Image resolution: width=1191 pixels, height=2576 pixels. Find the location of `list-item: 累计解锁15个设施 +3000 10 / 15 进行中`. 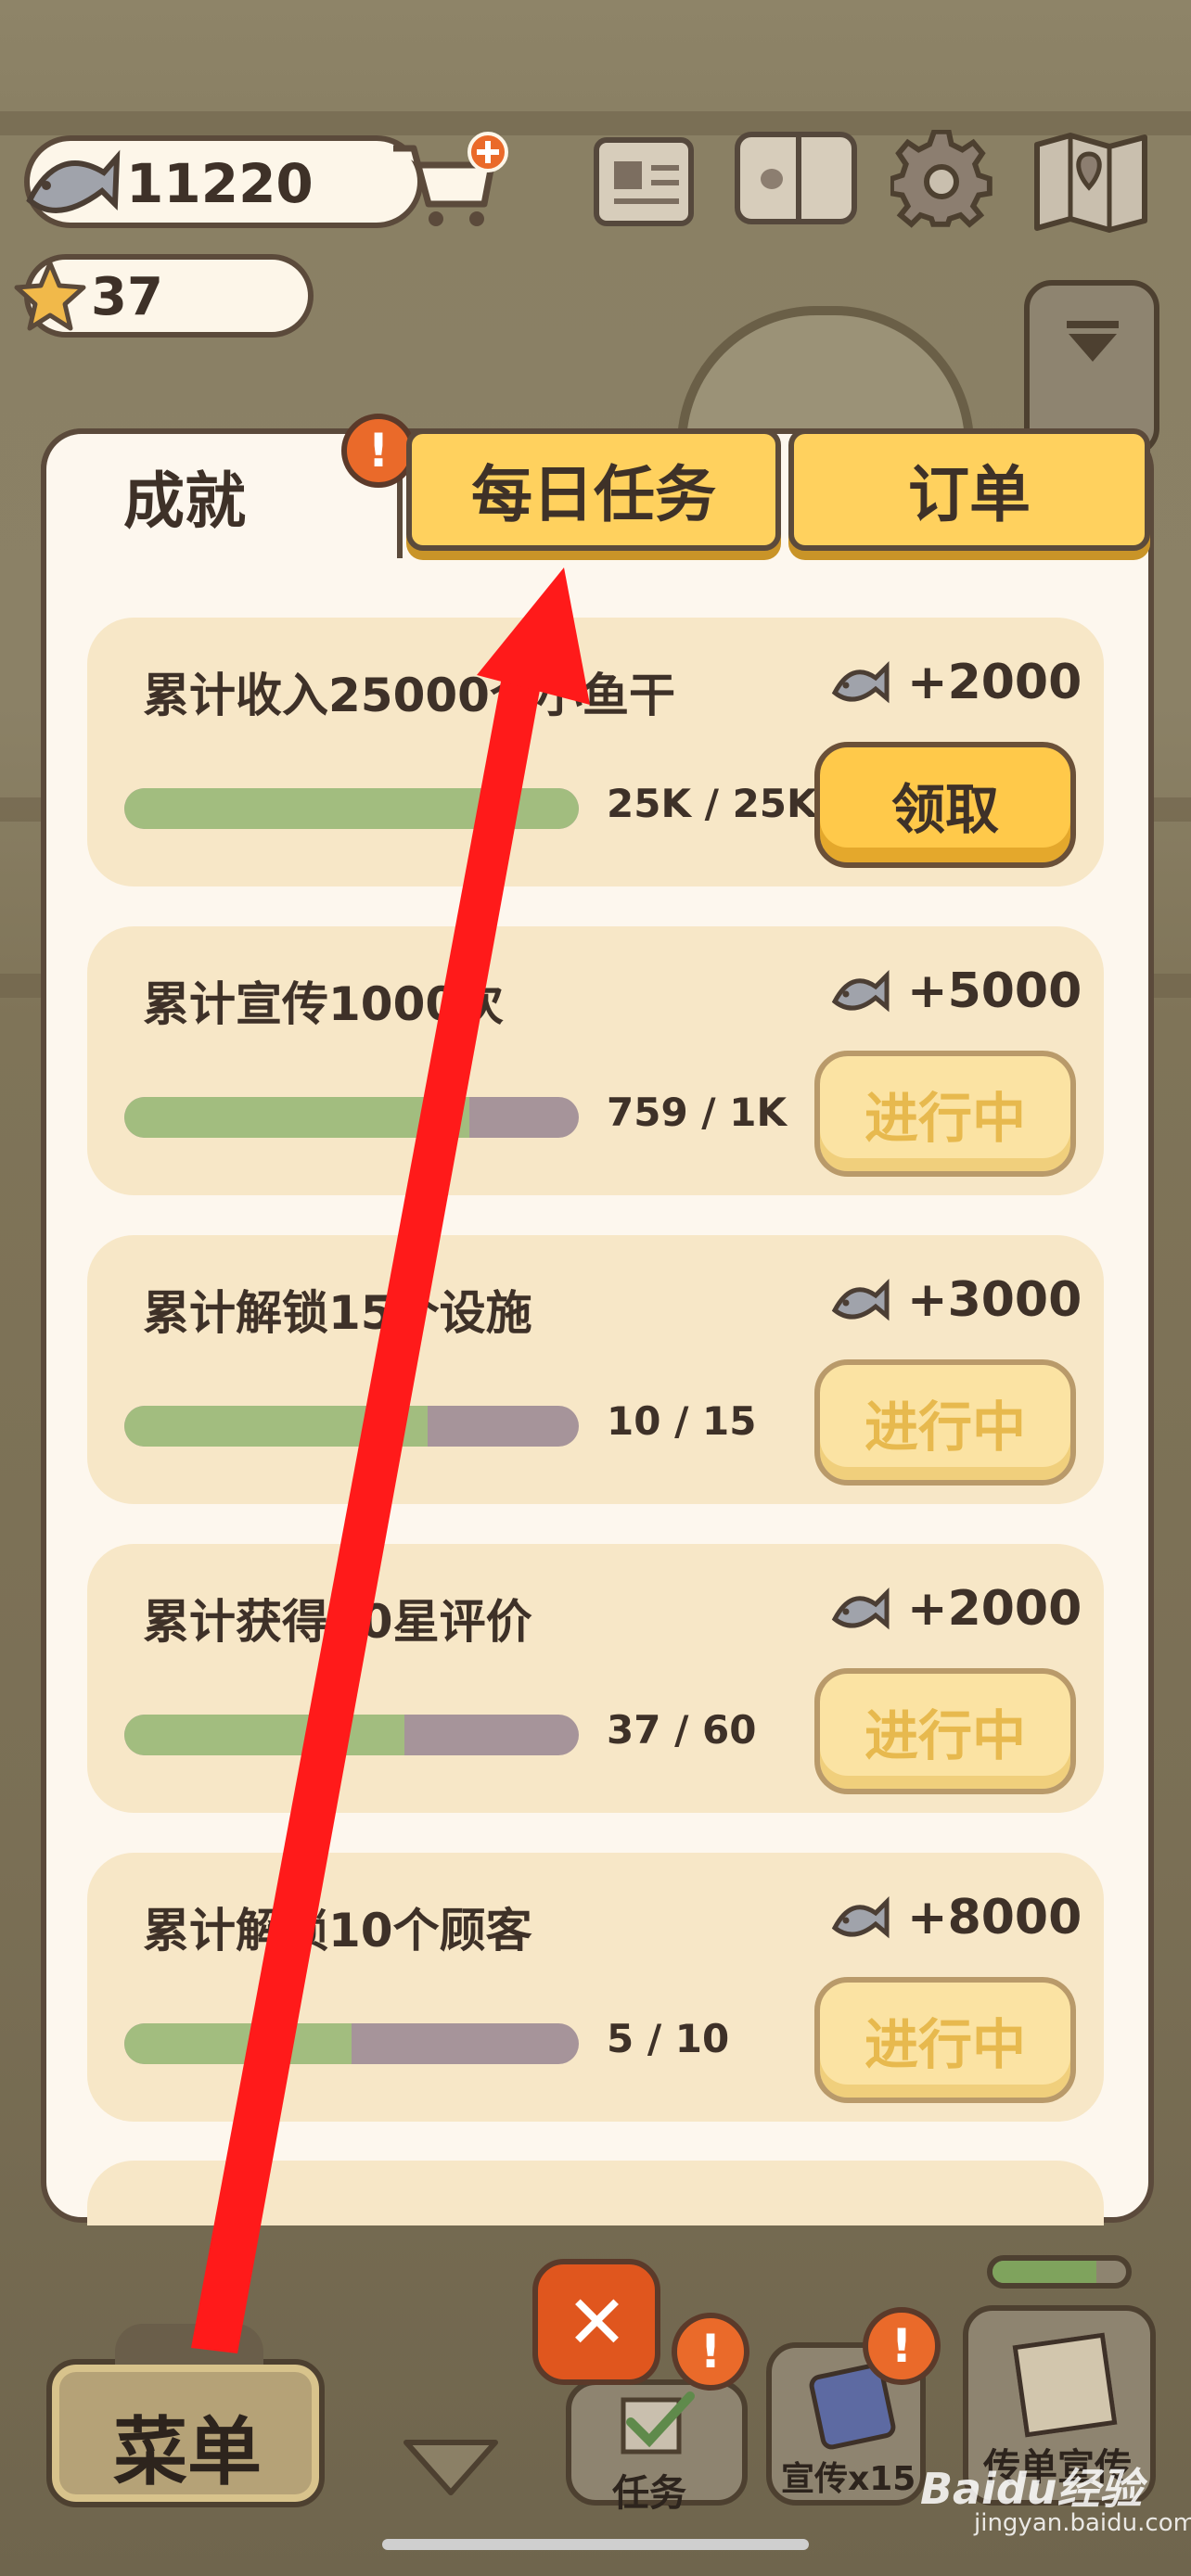

list-item: 累计解锁15个设施 +3000 10 / 15 进行中 is located at coordinates (595, 1370).